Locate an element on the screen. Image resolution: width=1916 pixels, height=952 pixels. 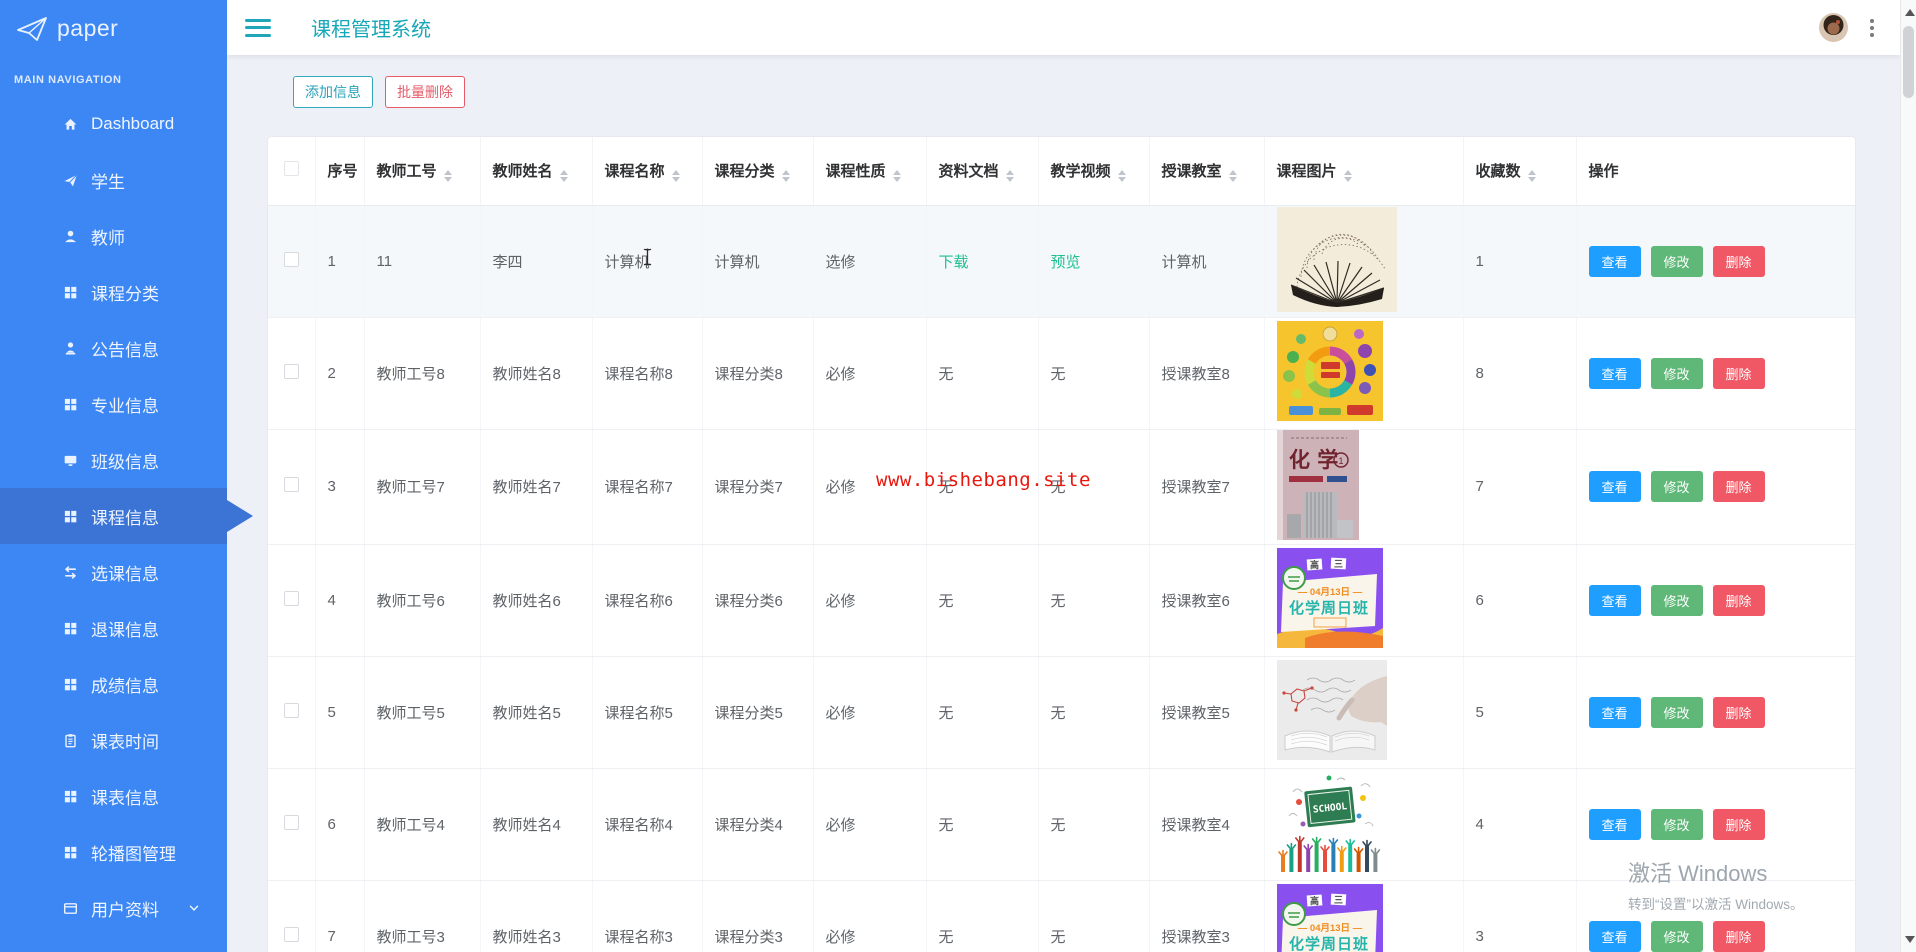
sidebar-item-课表信息: 课表信息 is located at coordinates (113, 796).